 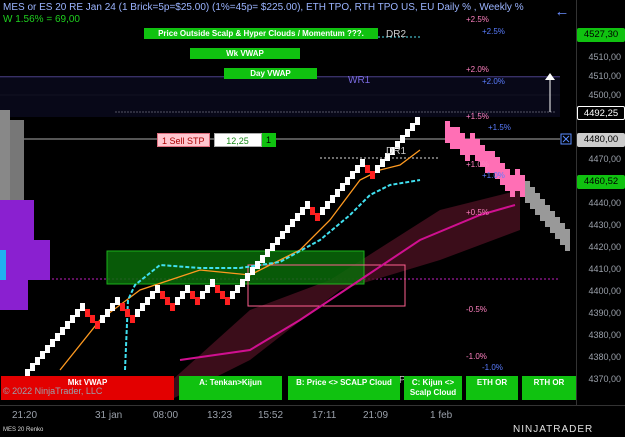 I want to click on time-axis-divider, so click(x=312, y=405).